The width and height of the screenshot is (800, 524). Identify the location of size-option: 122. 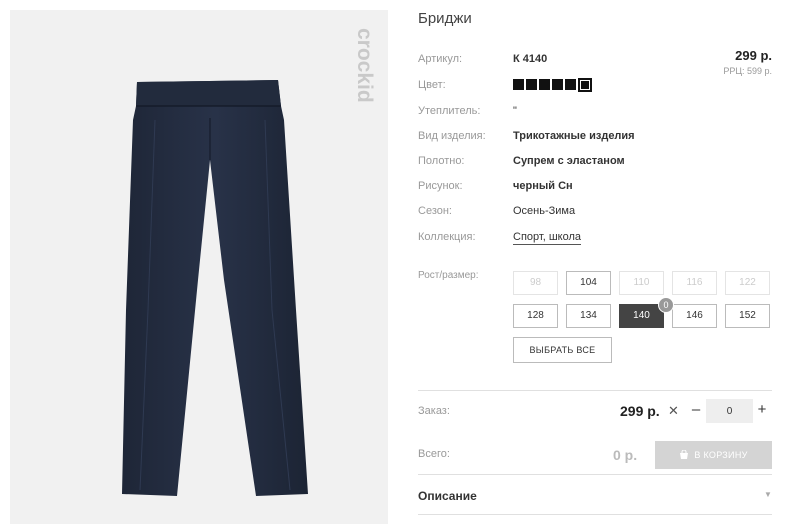
(747, 283).